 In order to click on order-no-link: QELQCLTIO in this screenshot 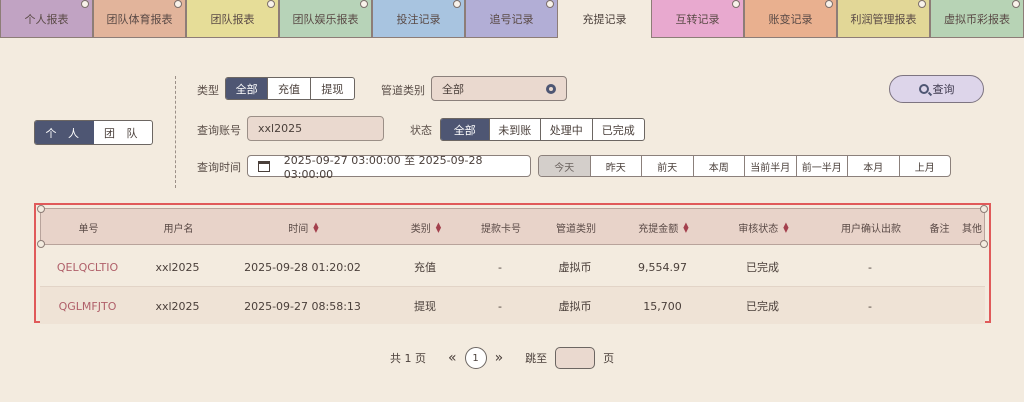, I will do `click(87, 267)`.